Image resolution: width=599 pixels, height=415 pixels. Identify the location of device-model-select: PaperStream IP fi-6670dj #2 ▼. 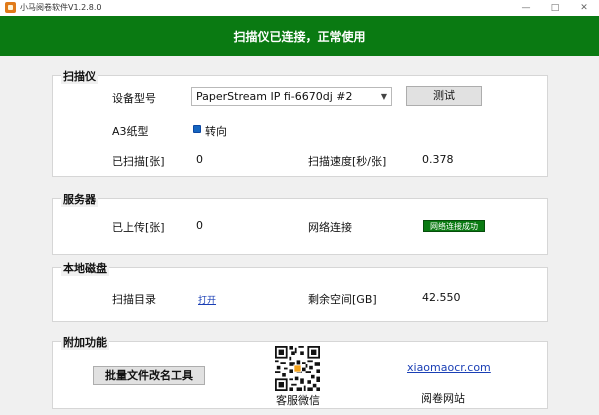
(291, 96).